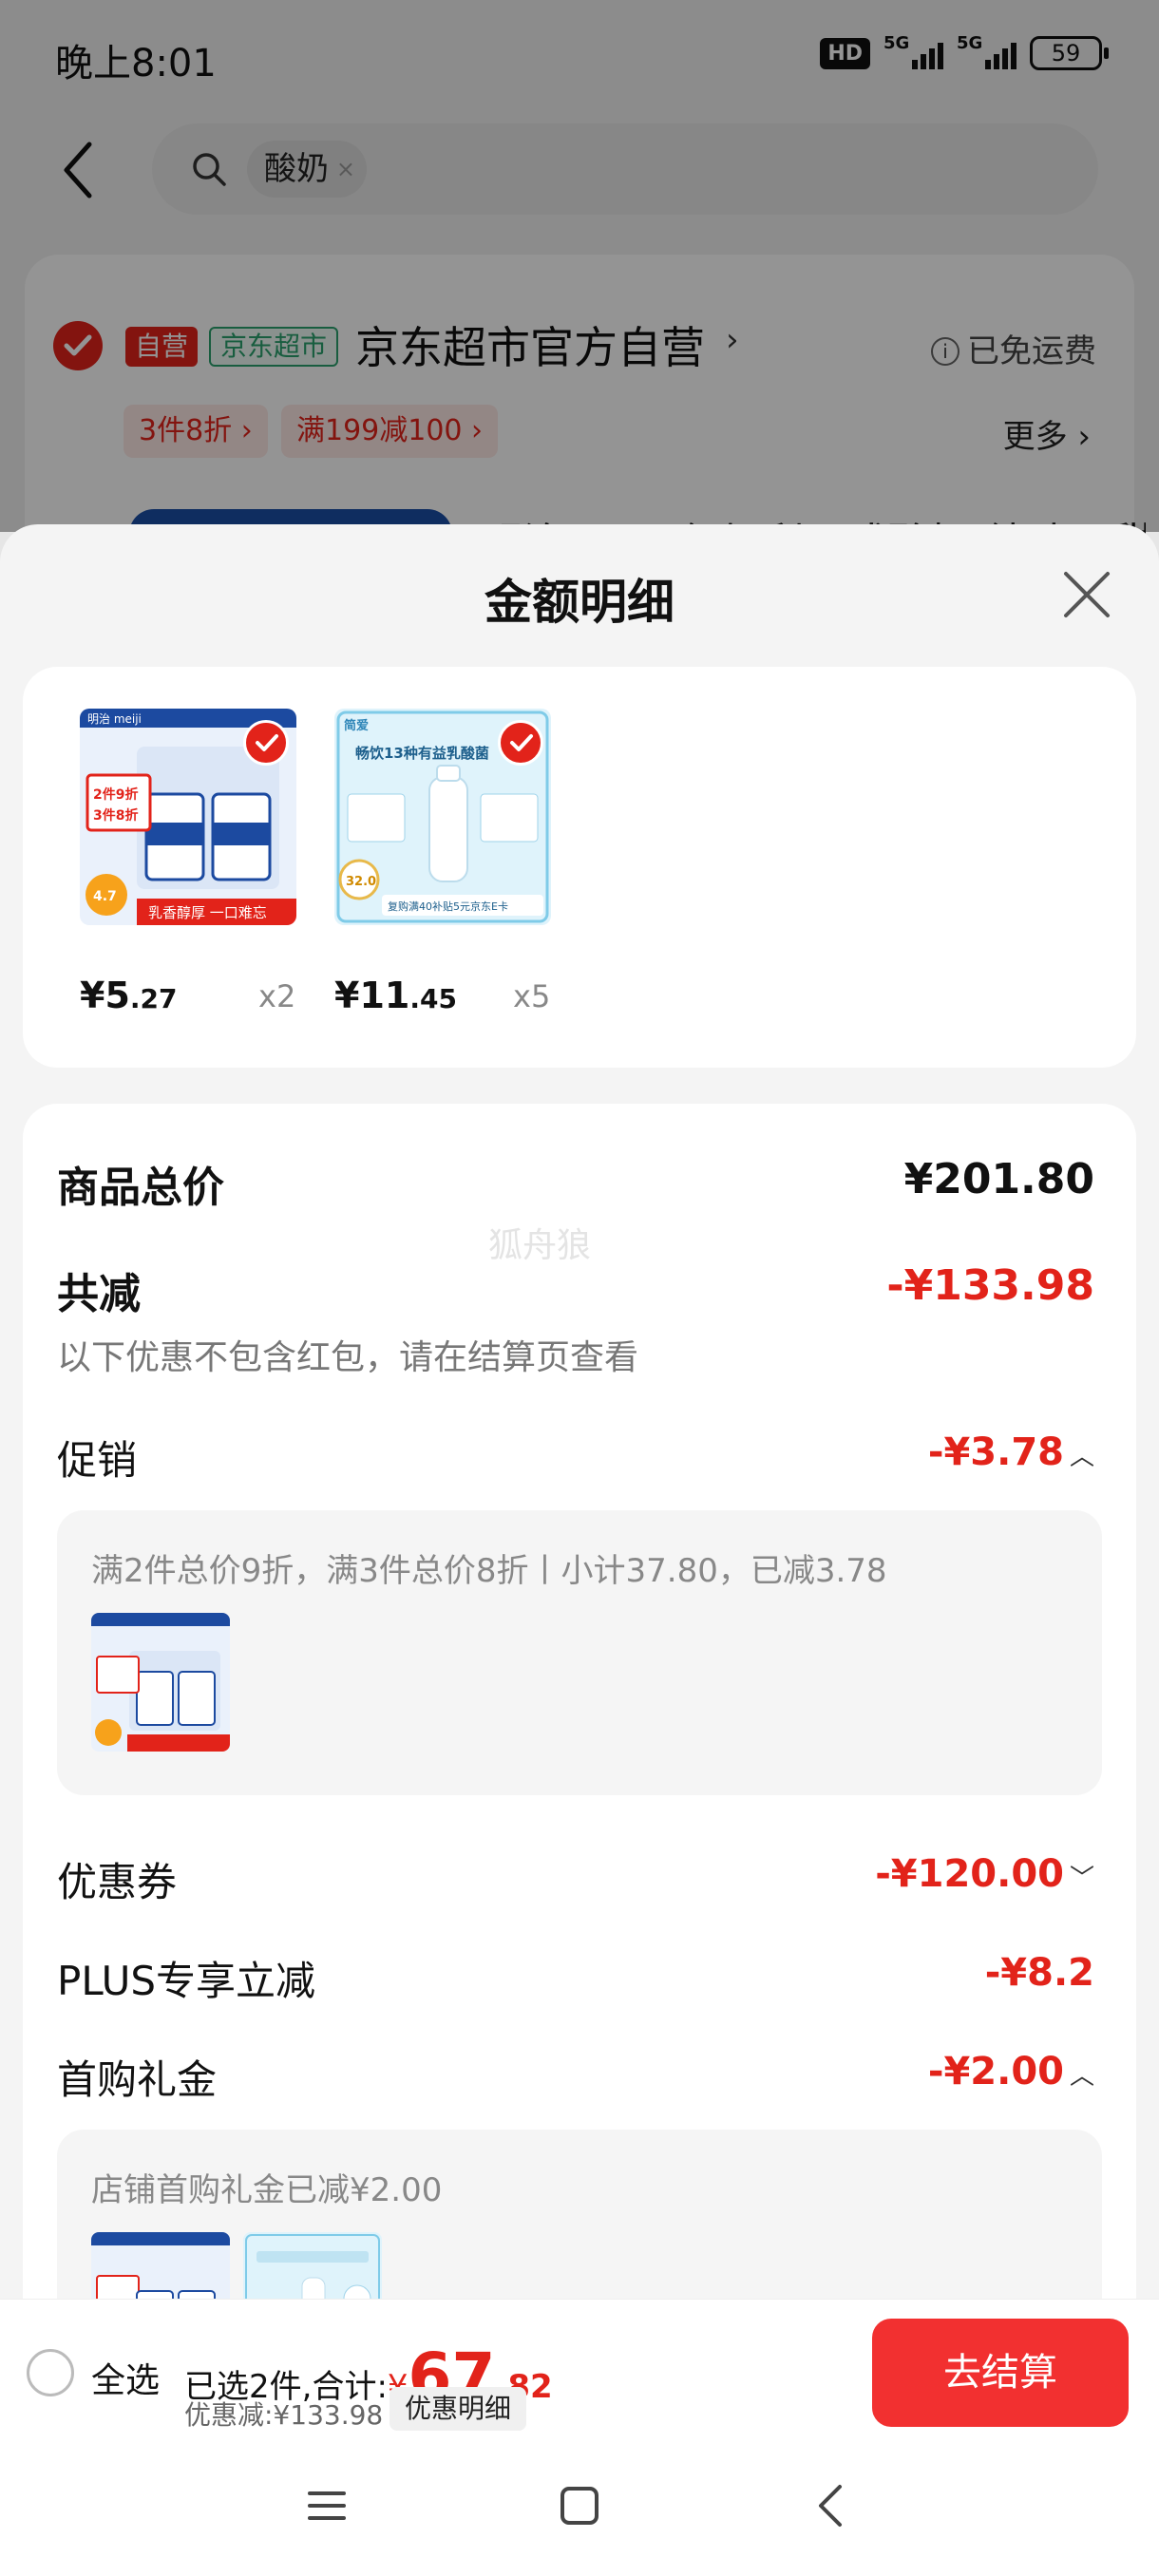  I want to click on checkout-bar: 全选 已选2件,合计:¥67.82 优惠减:¥133.98 优惠明细 去结算, so click(579, 2370).